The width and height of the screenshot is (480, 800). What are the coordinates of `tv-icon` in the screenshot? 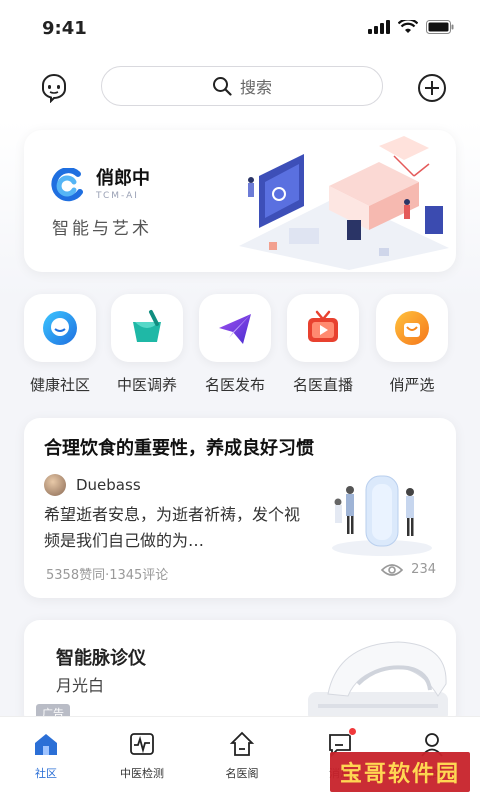 It's located at (323, 326).